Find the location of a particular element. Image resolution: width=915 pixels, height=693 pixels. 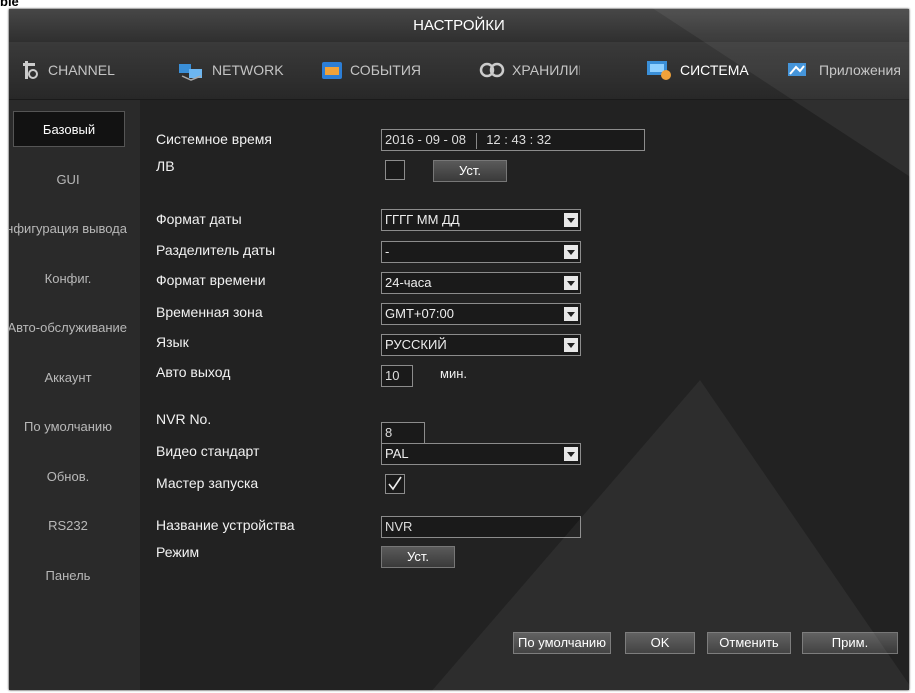

time-format-select: 24-часа is located at coordinates (481, 283).